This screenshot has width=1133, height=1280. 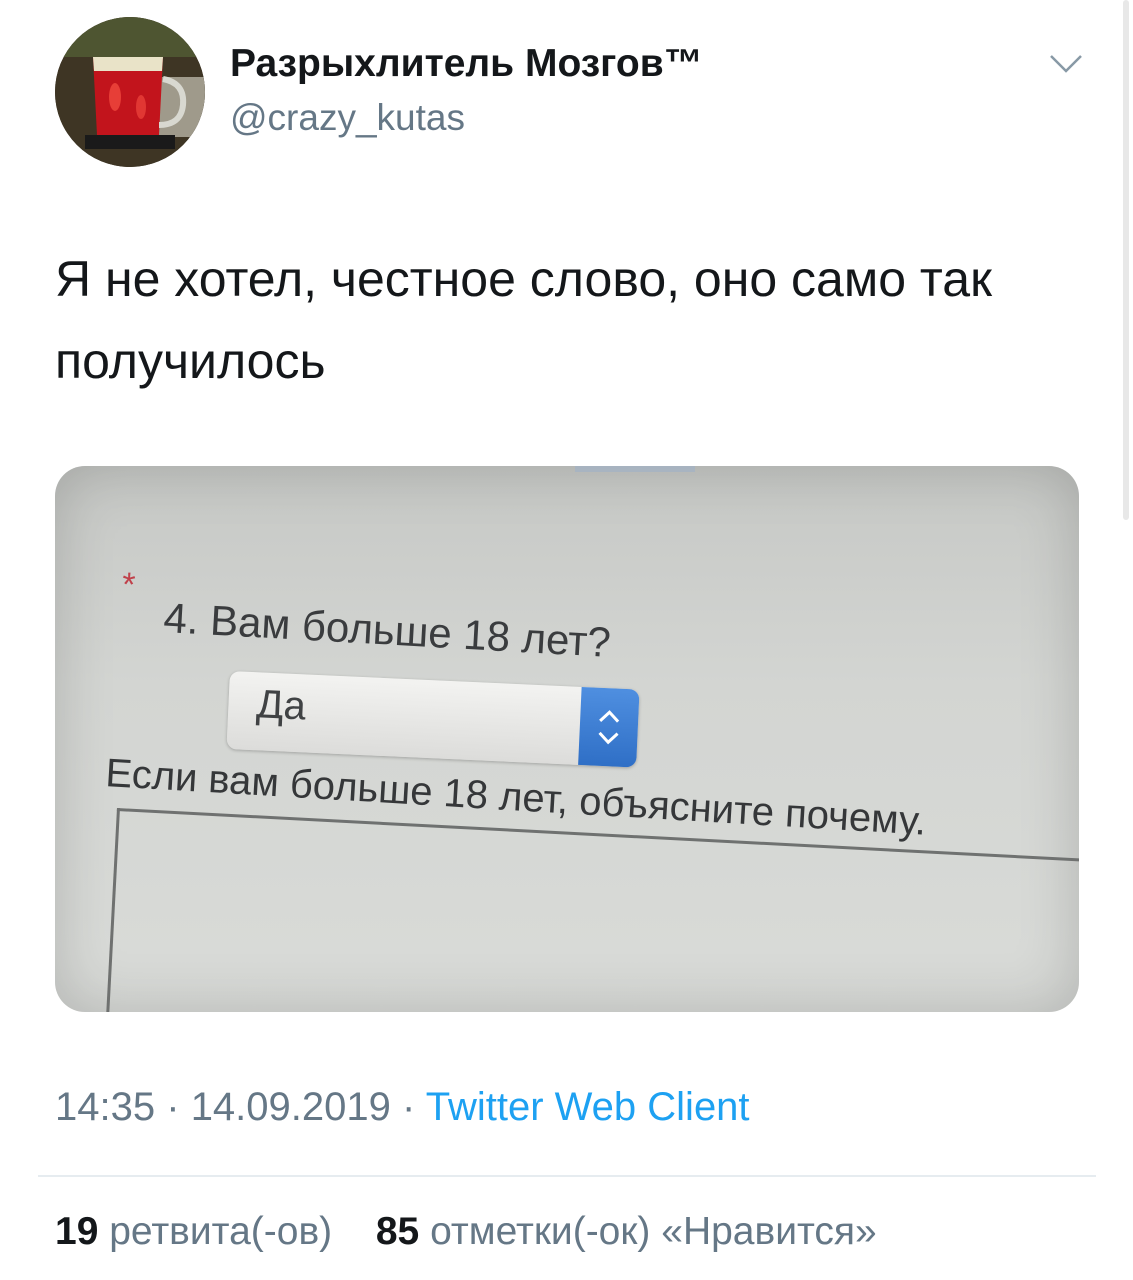 What do you see at coordinates (433, 719) in the screenshot?
I see `photo-select-dropdown: Да` at bounding box center [433, 719].